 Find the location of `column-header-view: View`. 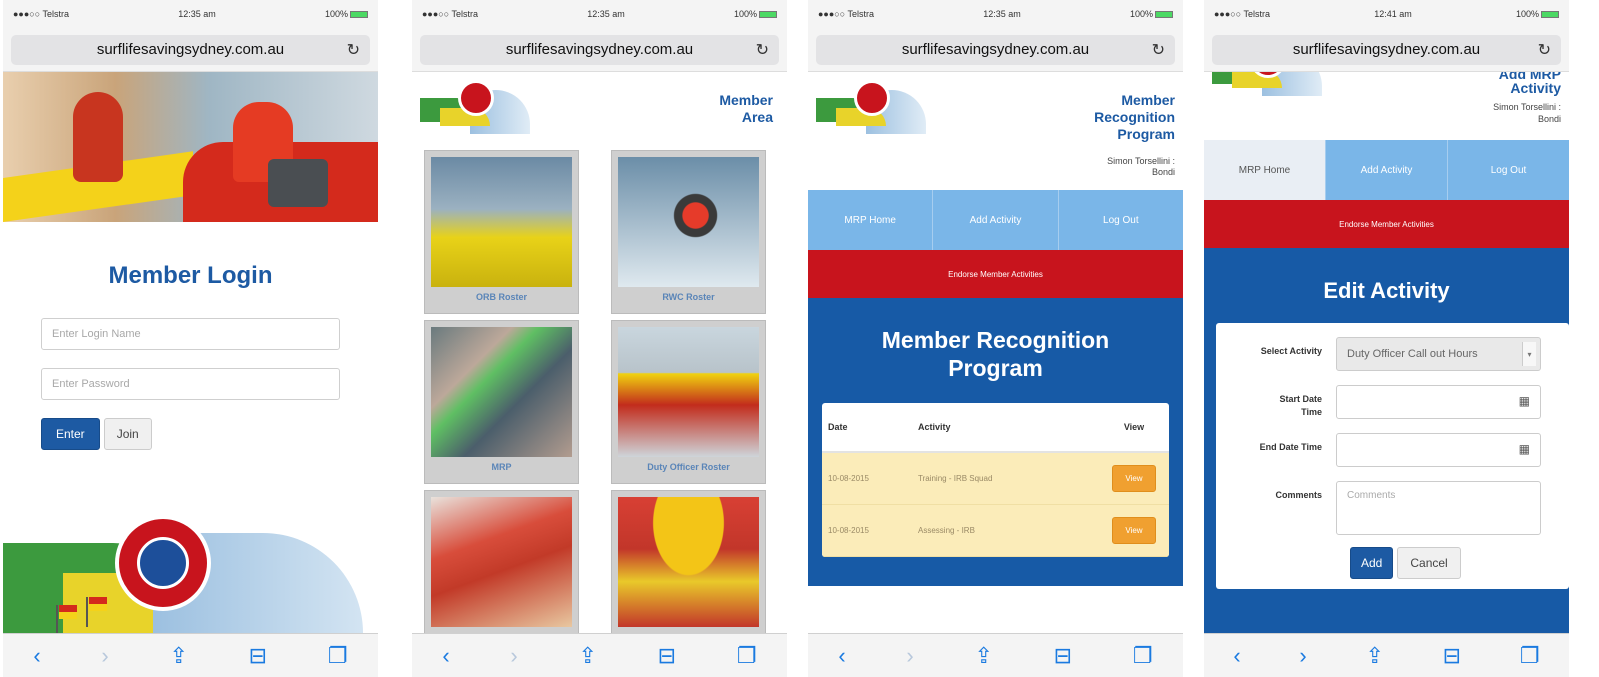

column-header-view: View is located at coordinates (1134, 427).